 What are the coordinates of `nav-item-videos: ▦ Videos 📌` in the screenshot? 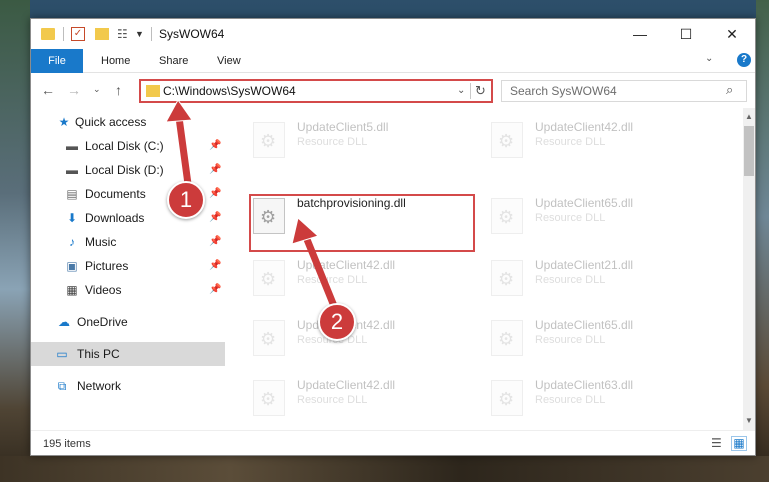 It's located at (128, 290).